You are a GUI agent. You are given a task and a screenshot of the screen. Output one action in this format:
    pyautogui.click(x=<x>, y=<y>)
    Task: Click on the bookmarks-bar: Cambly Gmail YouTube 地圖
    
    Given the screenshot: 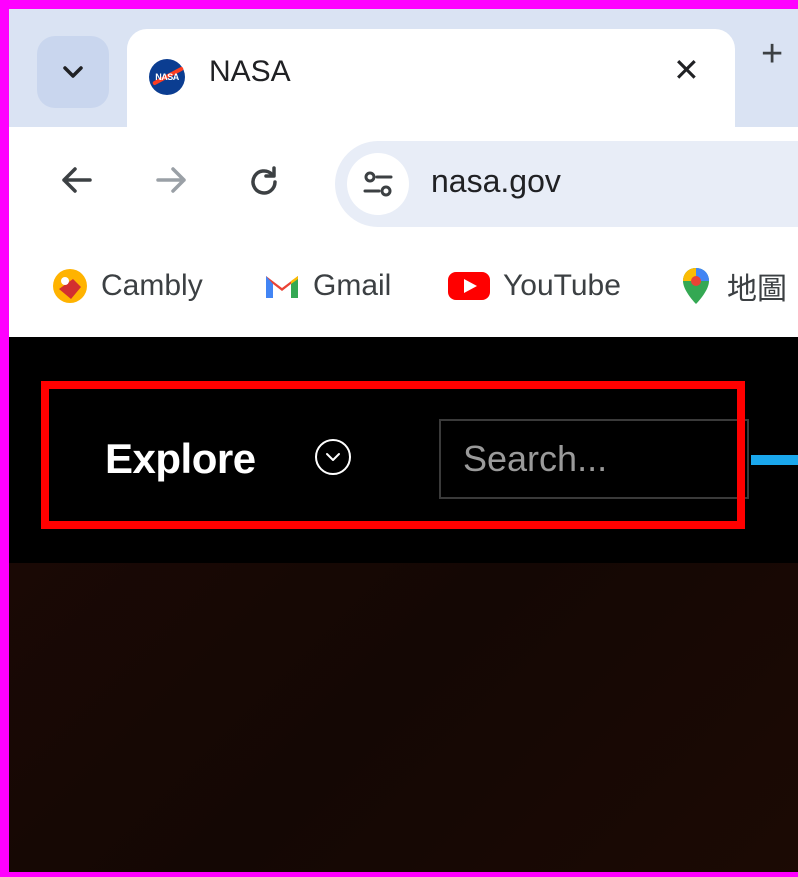 What is the action you would take?
    pyautogui.click(x=403, y=288)
    